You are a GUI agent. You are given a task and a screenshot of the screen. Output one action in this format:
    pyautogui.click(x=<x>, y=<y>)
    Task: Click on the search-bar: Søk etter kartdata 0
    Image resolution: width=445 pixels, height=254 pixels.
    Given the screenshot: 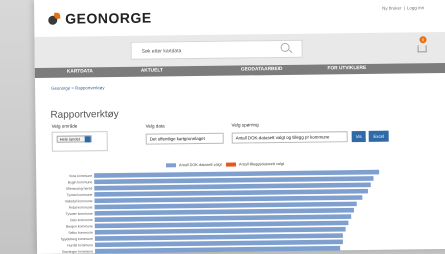 What is the action you would take?
    pyautogui.click(x=239, y=49)
    